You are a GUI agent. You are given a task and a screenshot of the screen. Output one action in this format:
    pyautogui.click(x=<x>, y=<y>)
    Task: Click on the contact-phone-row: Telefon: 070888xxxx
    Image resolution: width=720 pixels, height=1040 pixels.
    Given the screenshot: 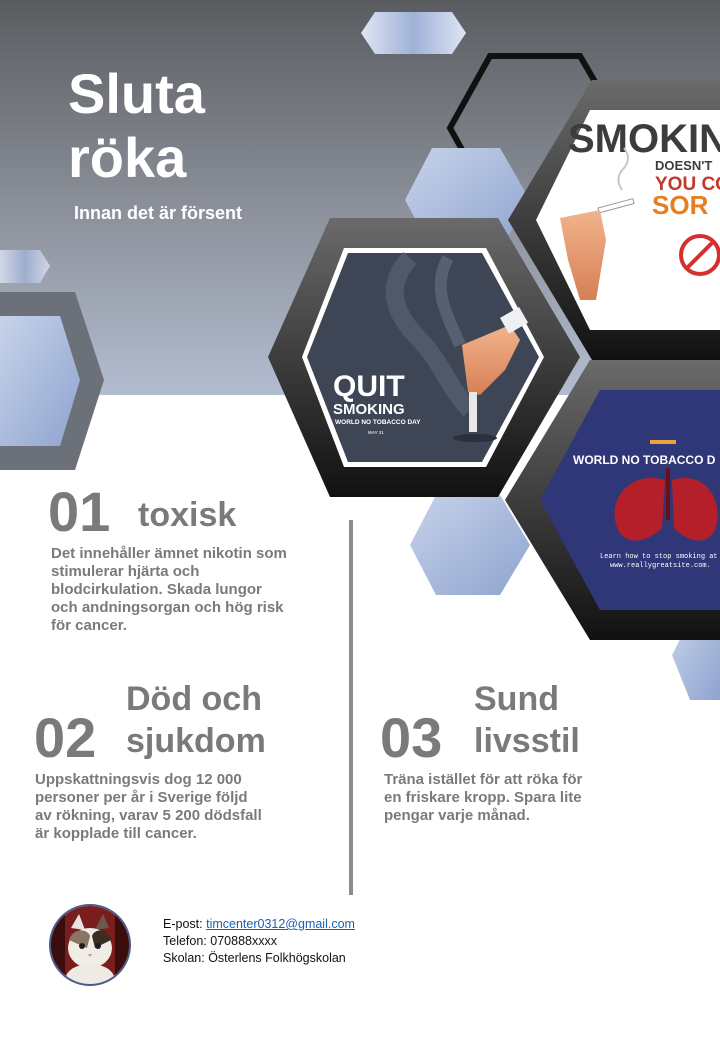 What is the action you would take?
    pyautogui.click(x=259, y=941)
    